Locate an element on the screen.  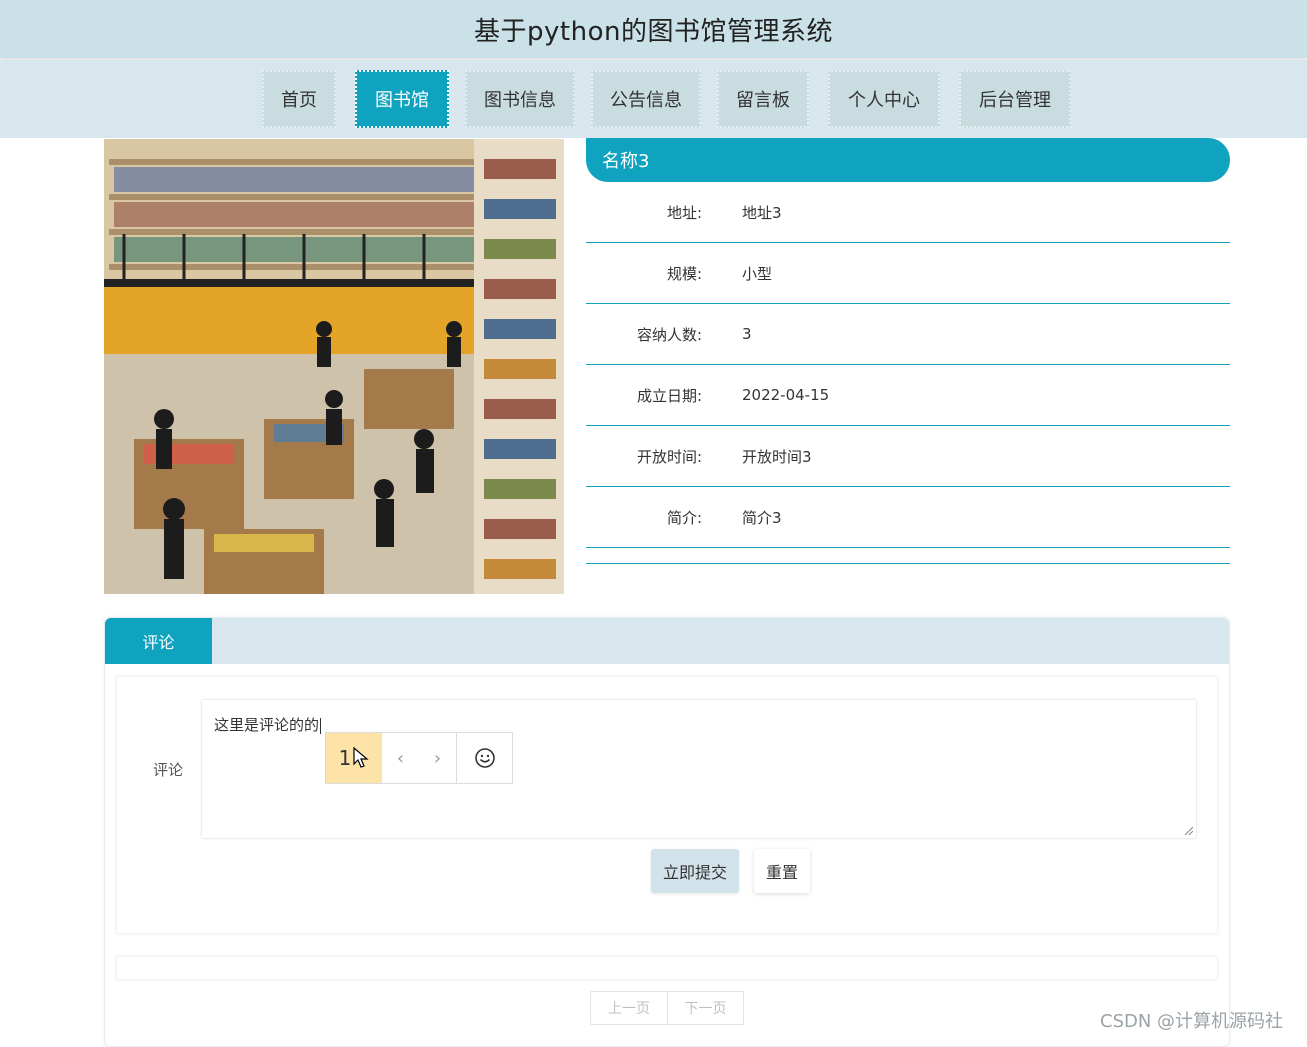
mouse-cursor-icon is located at coordinates (361, 757).